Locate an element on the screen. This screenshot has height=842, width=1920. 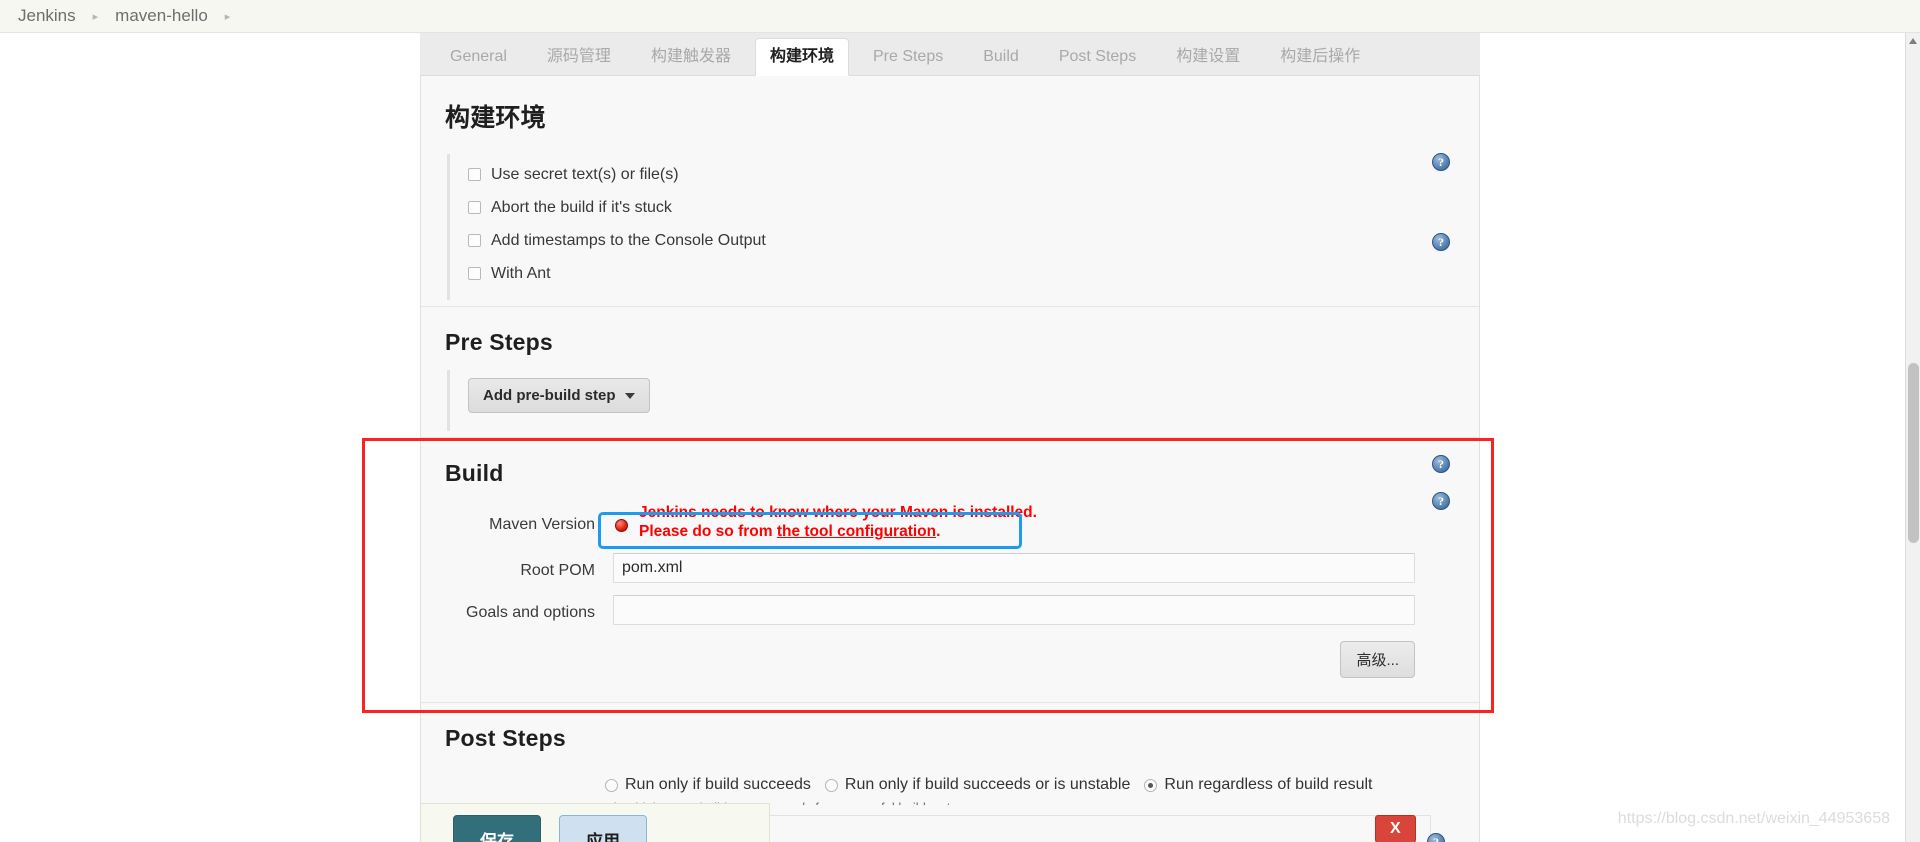
checkbox-row-use-secret: Use secret text(s) or file(s) is located at coordinates (961, 174).